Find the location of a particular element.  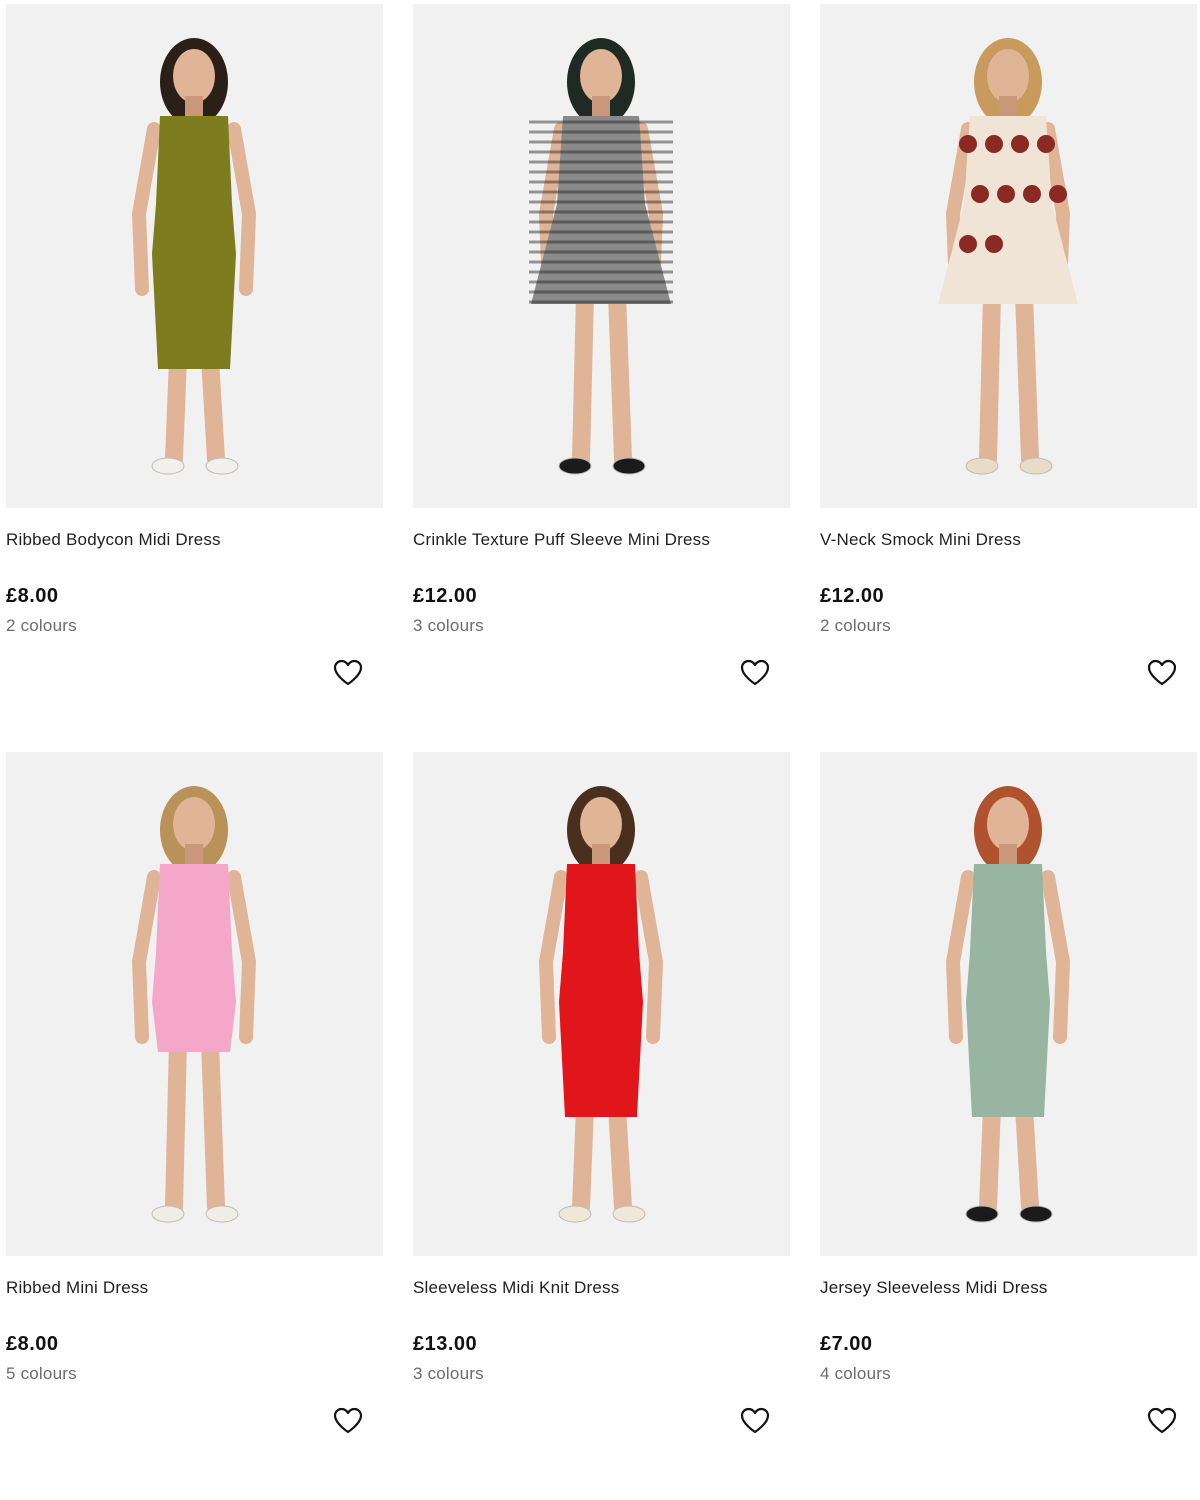

product-name: Crinkle Texture Puff Sleeve Mini Dress is located at coordinates (561, 540).